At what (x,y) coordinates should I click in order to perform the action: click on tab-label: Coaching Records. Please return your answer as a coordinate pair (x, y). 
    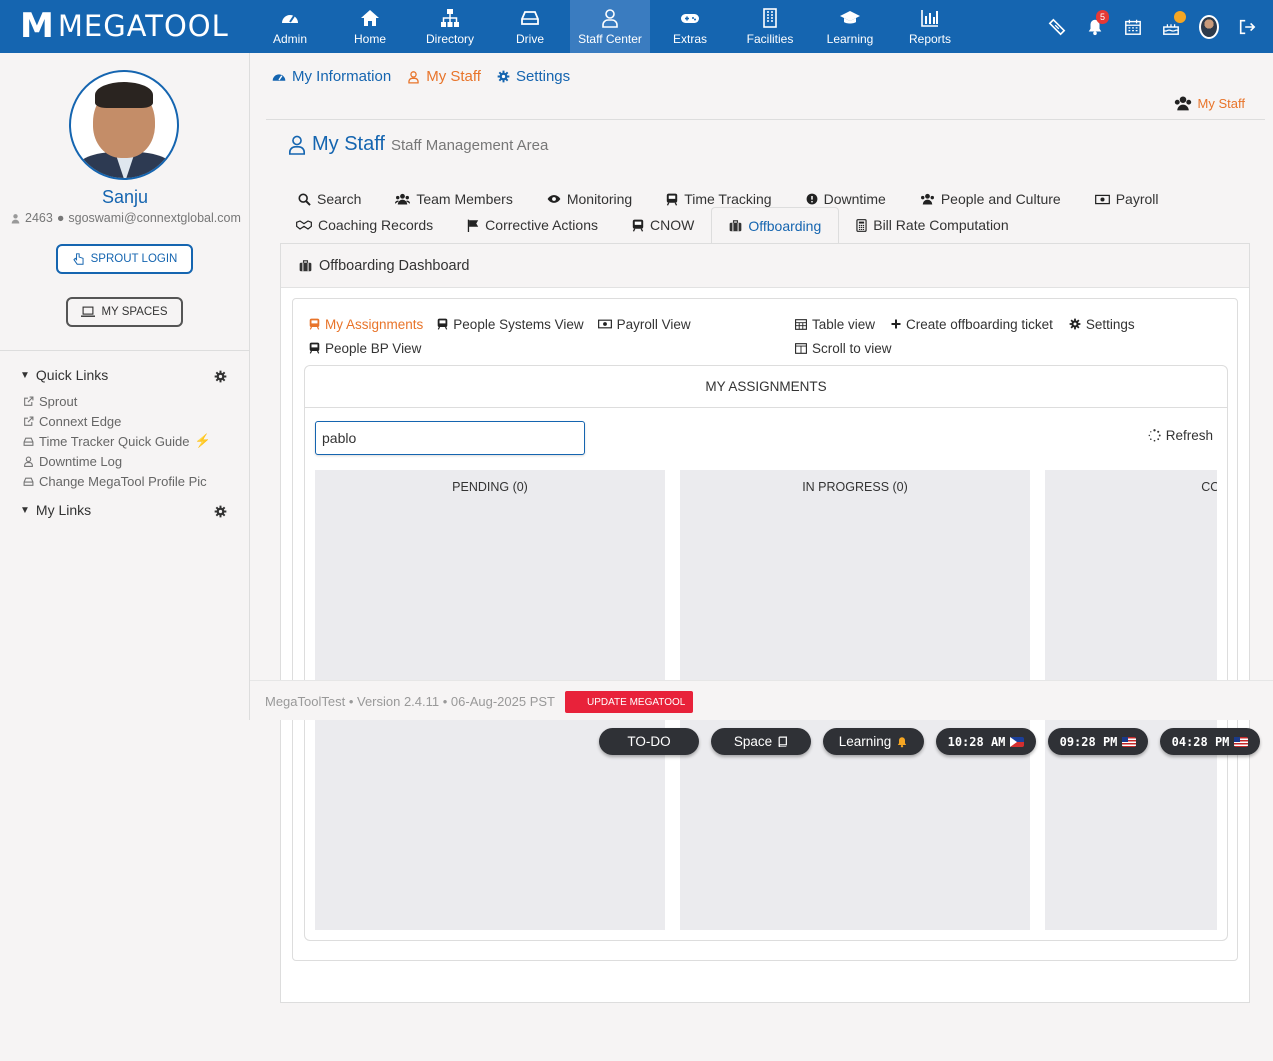
    Looking at the image, I should click on (376, 225).